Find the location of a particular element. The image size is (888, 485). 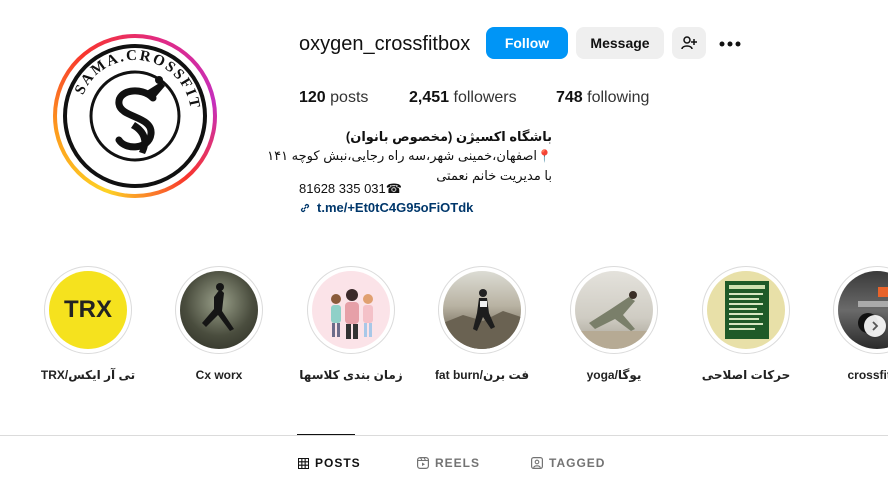

more-horizontal-icon is located at coordinates (730, 44).